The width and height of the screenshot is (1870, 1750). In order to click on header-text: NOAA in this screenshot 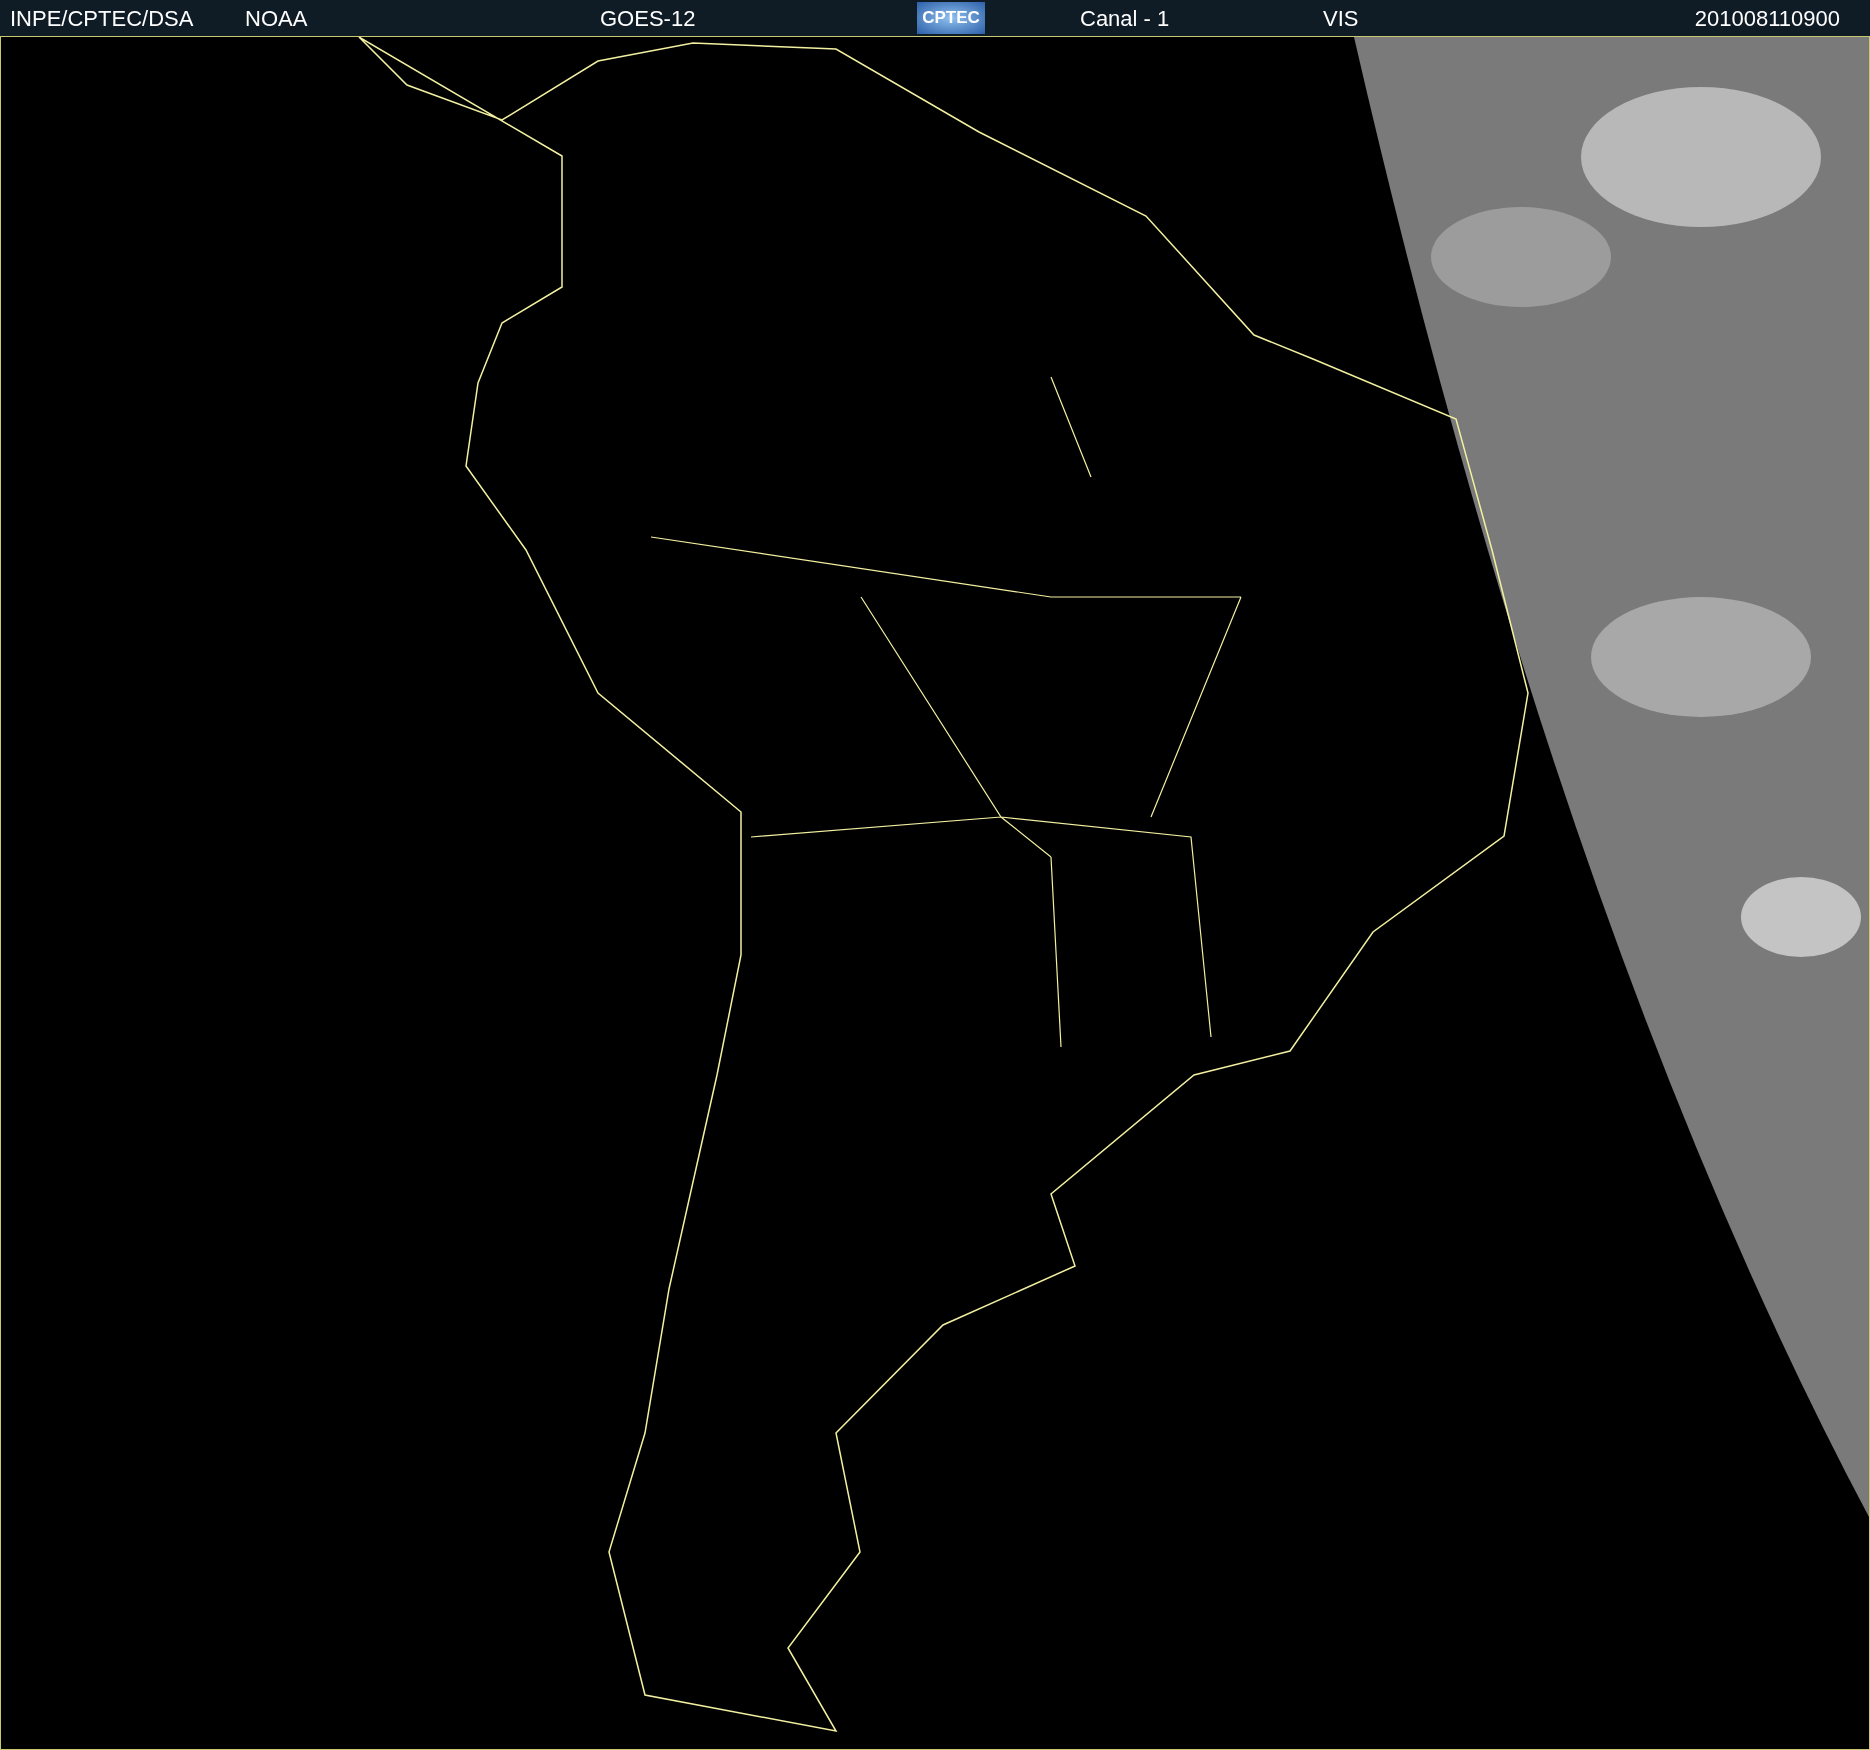, I will do `click(276, 19)`.